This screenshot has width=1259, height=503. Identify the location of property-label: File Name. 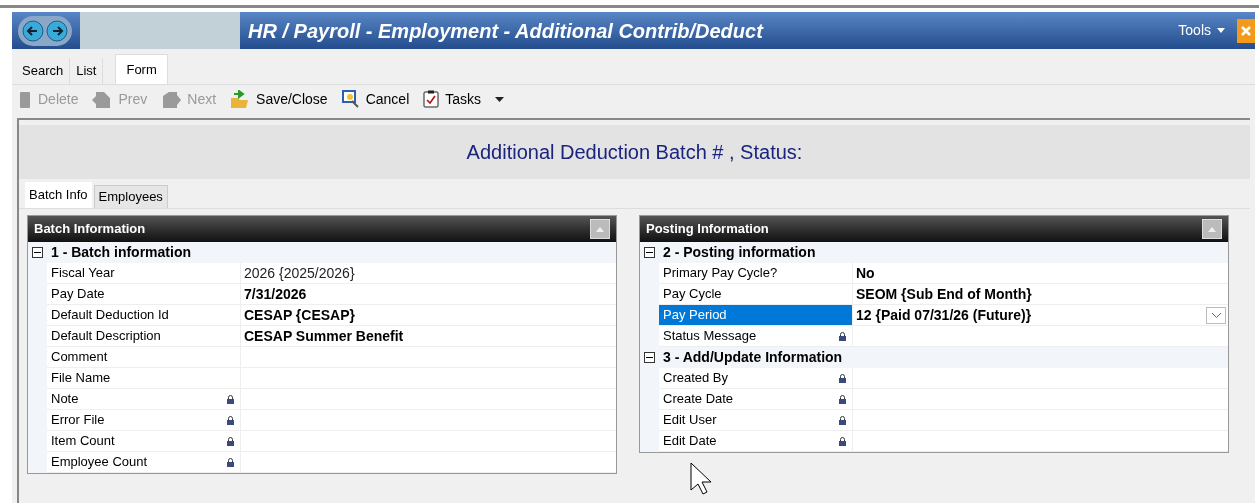
(144, 378).